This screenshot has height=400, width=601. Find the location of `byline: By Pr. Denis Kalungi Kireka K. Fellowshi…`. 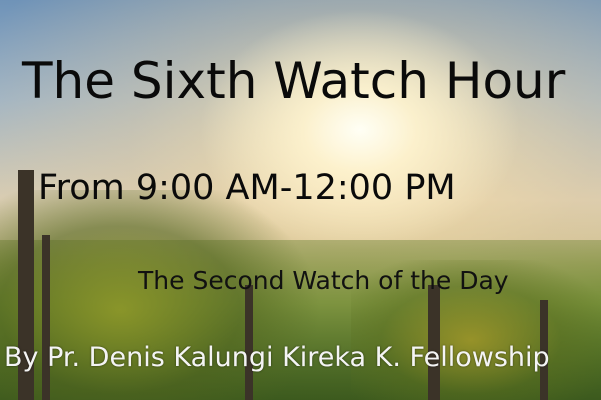

byline: By Pr. Denis Kalungi Kireka K. Fellowshi… is located at coordinates (277, 357).